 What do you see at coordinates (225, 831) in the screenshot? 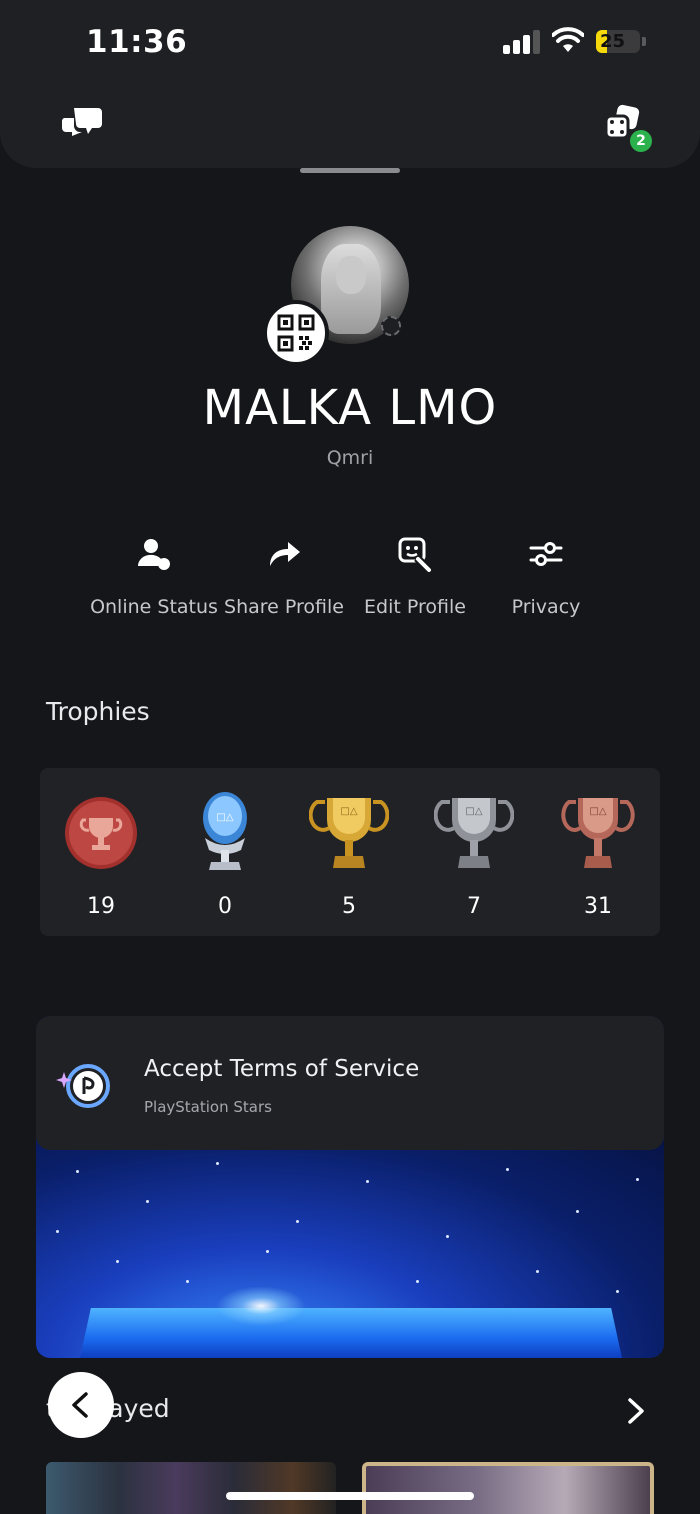
I see `platinum-trophy-icon: □△` at bounding box center [225, 831].